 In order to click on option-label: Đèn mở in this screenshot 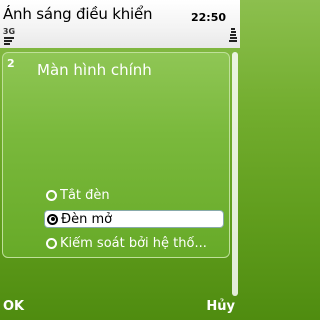, I will do `click(87, 219)`.